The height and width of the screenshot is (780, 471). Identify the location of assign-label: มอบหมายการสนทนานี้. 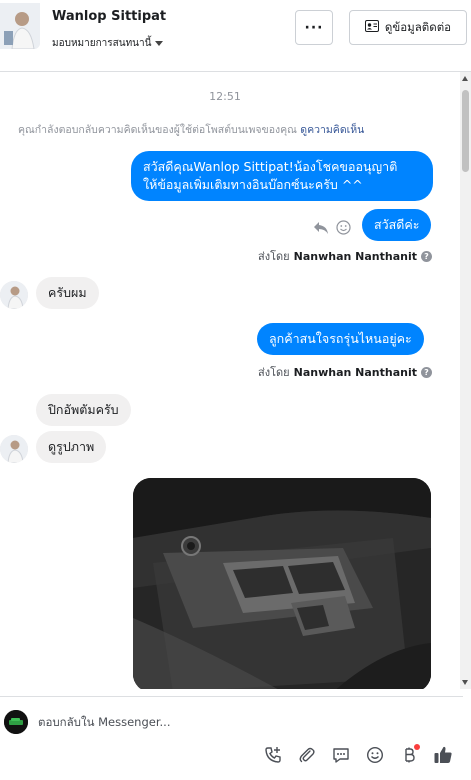
(102, 43).